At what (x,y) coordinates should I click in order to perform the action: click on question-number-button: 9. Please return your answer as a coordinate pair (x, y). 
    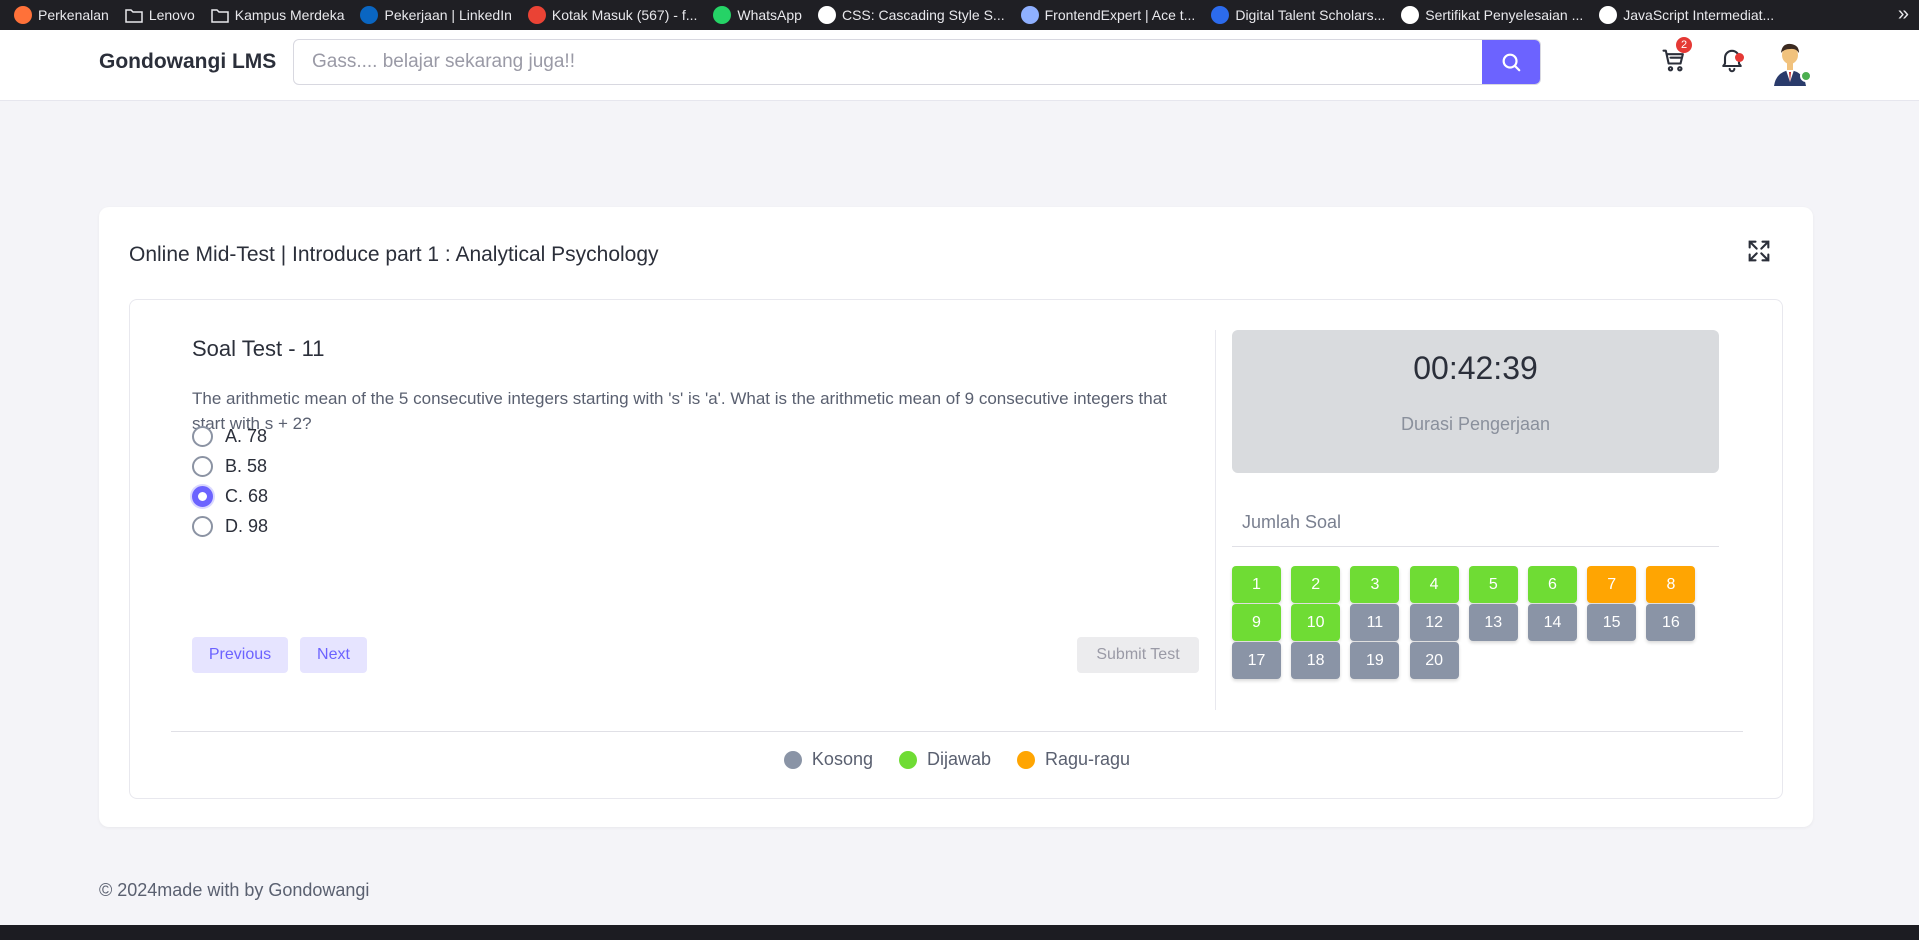
    Looking at the image, I should click on (1256, 622).